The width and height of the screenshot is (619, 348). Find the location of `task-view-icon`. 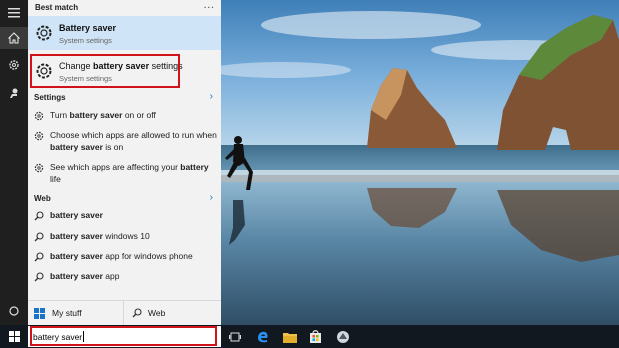

task-view-icon is located at coordinates (234, 336).